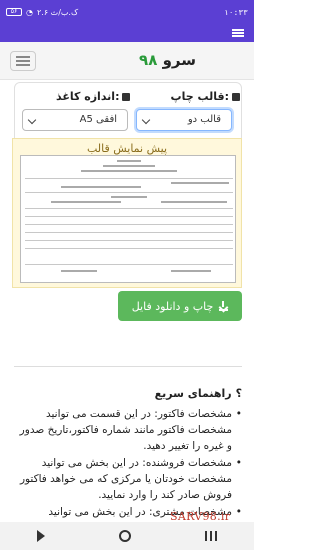 The width and height of the screenshot is (320, 550). What do you see at coordinates (148, 60) in the screenshot?
I see `brand-number: ۹۸` at bounding box center [148, 60].